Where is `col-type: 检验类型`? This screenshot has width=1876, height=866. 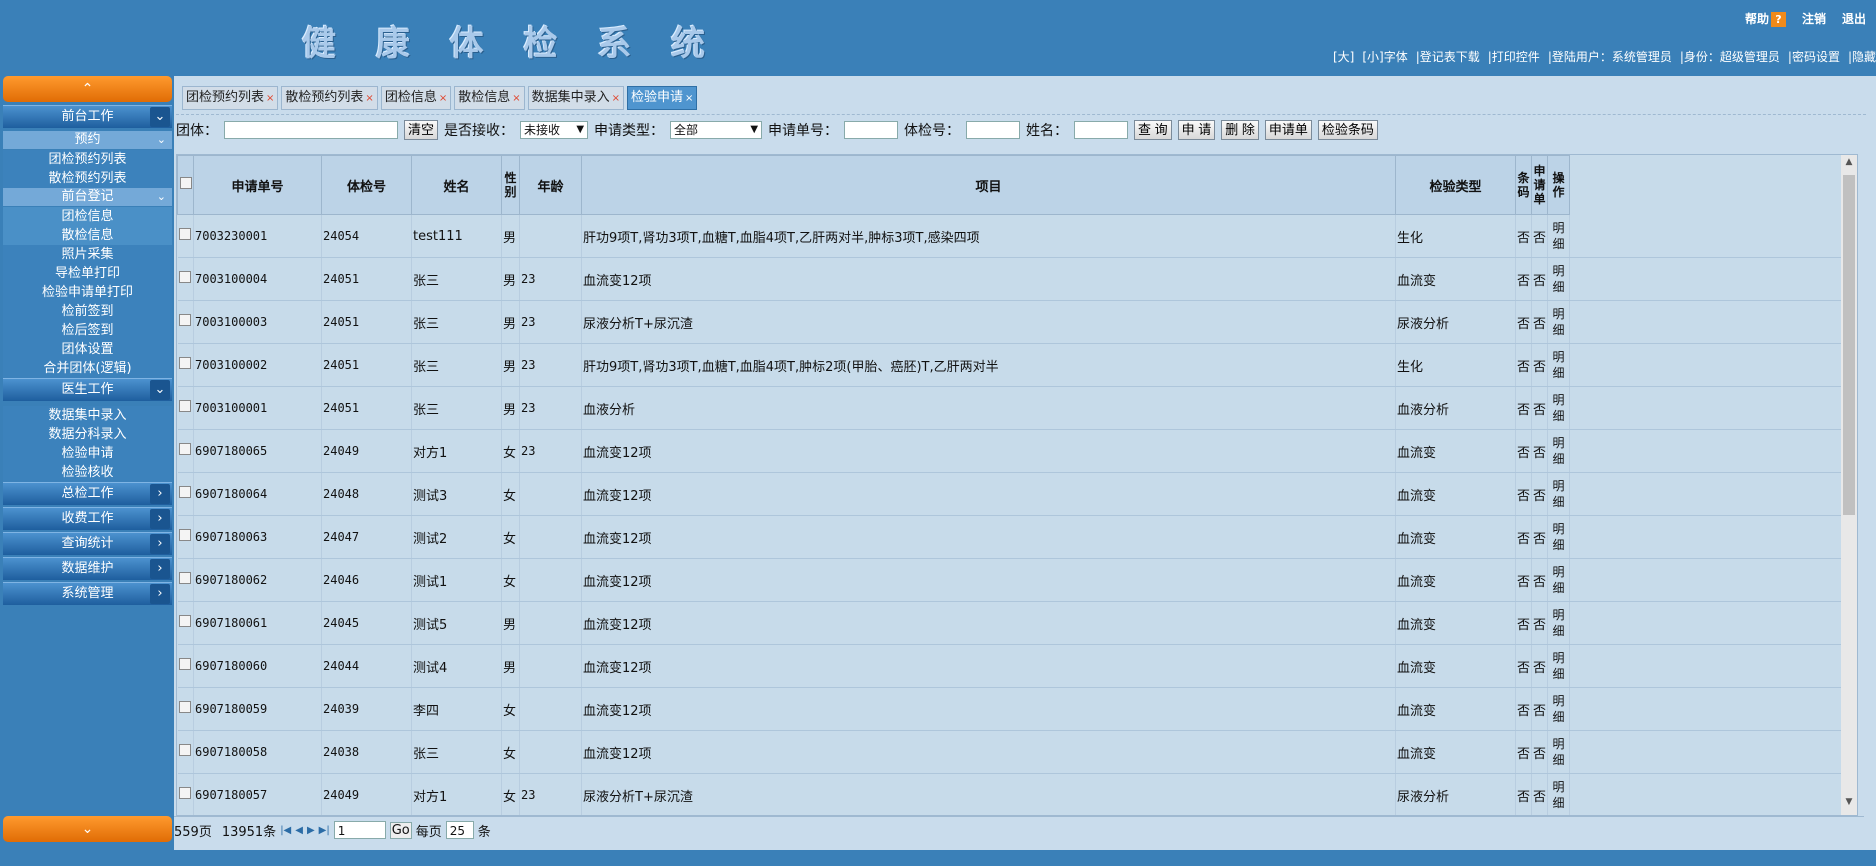 col-type: 检验类型 is located at coordinates (1455, 185).